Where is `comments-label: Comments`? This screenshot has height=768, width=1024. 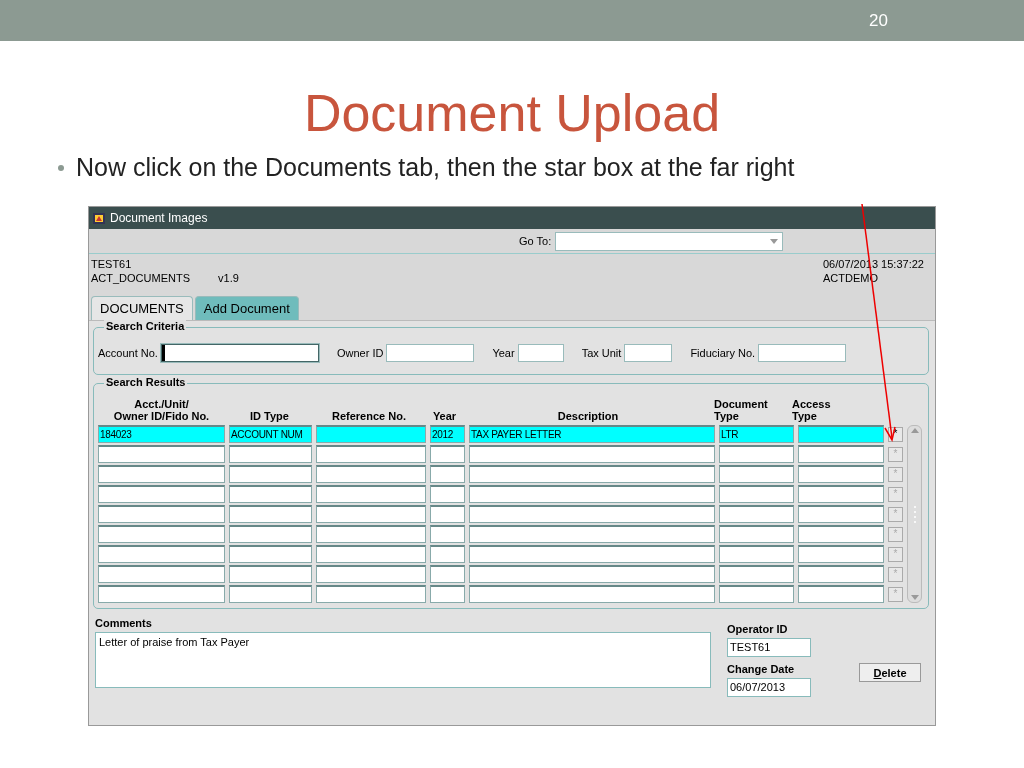 comments-label: Comments is located at coordinates (124, 623).